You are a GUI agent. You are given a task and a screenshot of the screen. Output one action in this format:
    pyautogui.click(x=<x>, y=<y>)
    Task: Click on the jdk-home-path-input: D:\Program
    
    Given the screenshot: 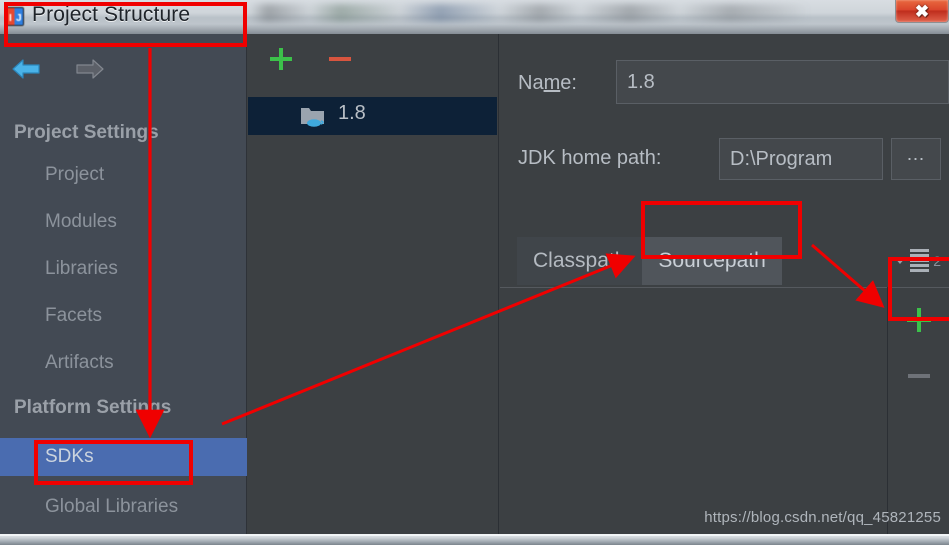 What is the action you would take?
    pyautogui.click(x=801, y=159)
    